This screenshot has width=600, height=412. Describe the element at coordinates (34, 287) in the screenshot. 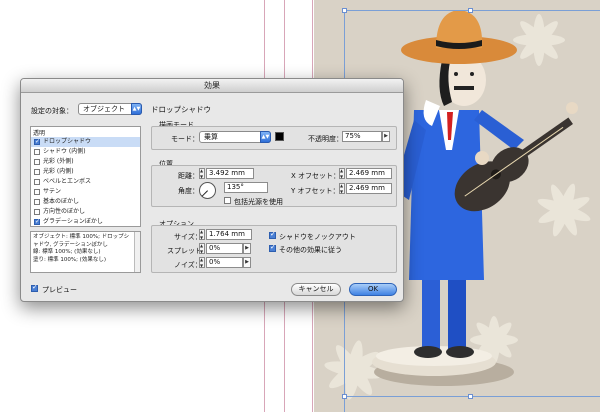

I see `preview-checkbox` at that location.